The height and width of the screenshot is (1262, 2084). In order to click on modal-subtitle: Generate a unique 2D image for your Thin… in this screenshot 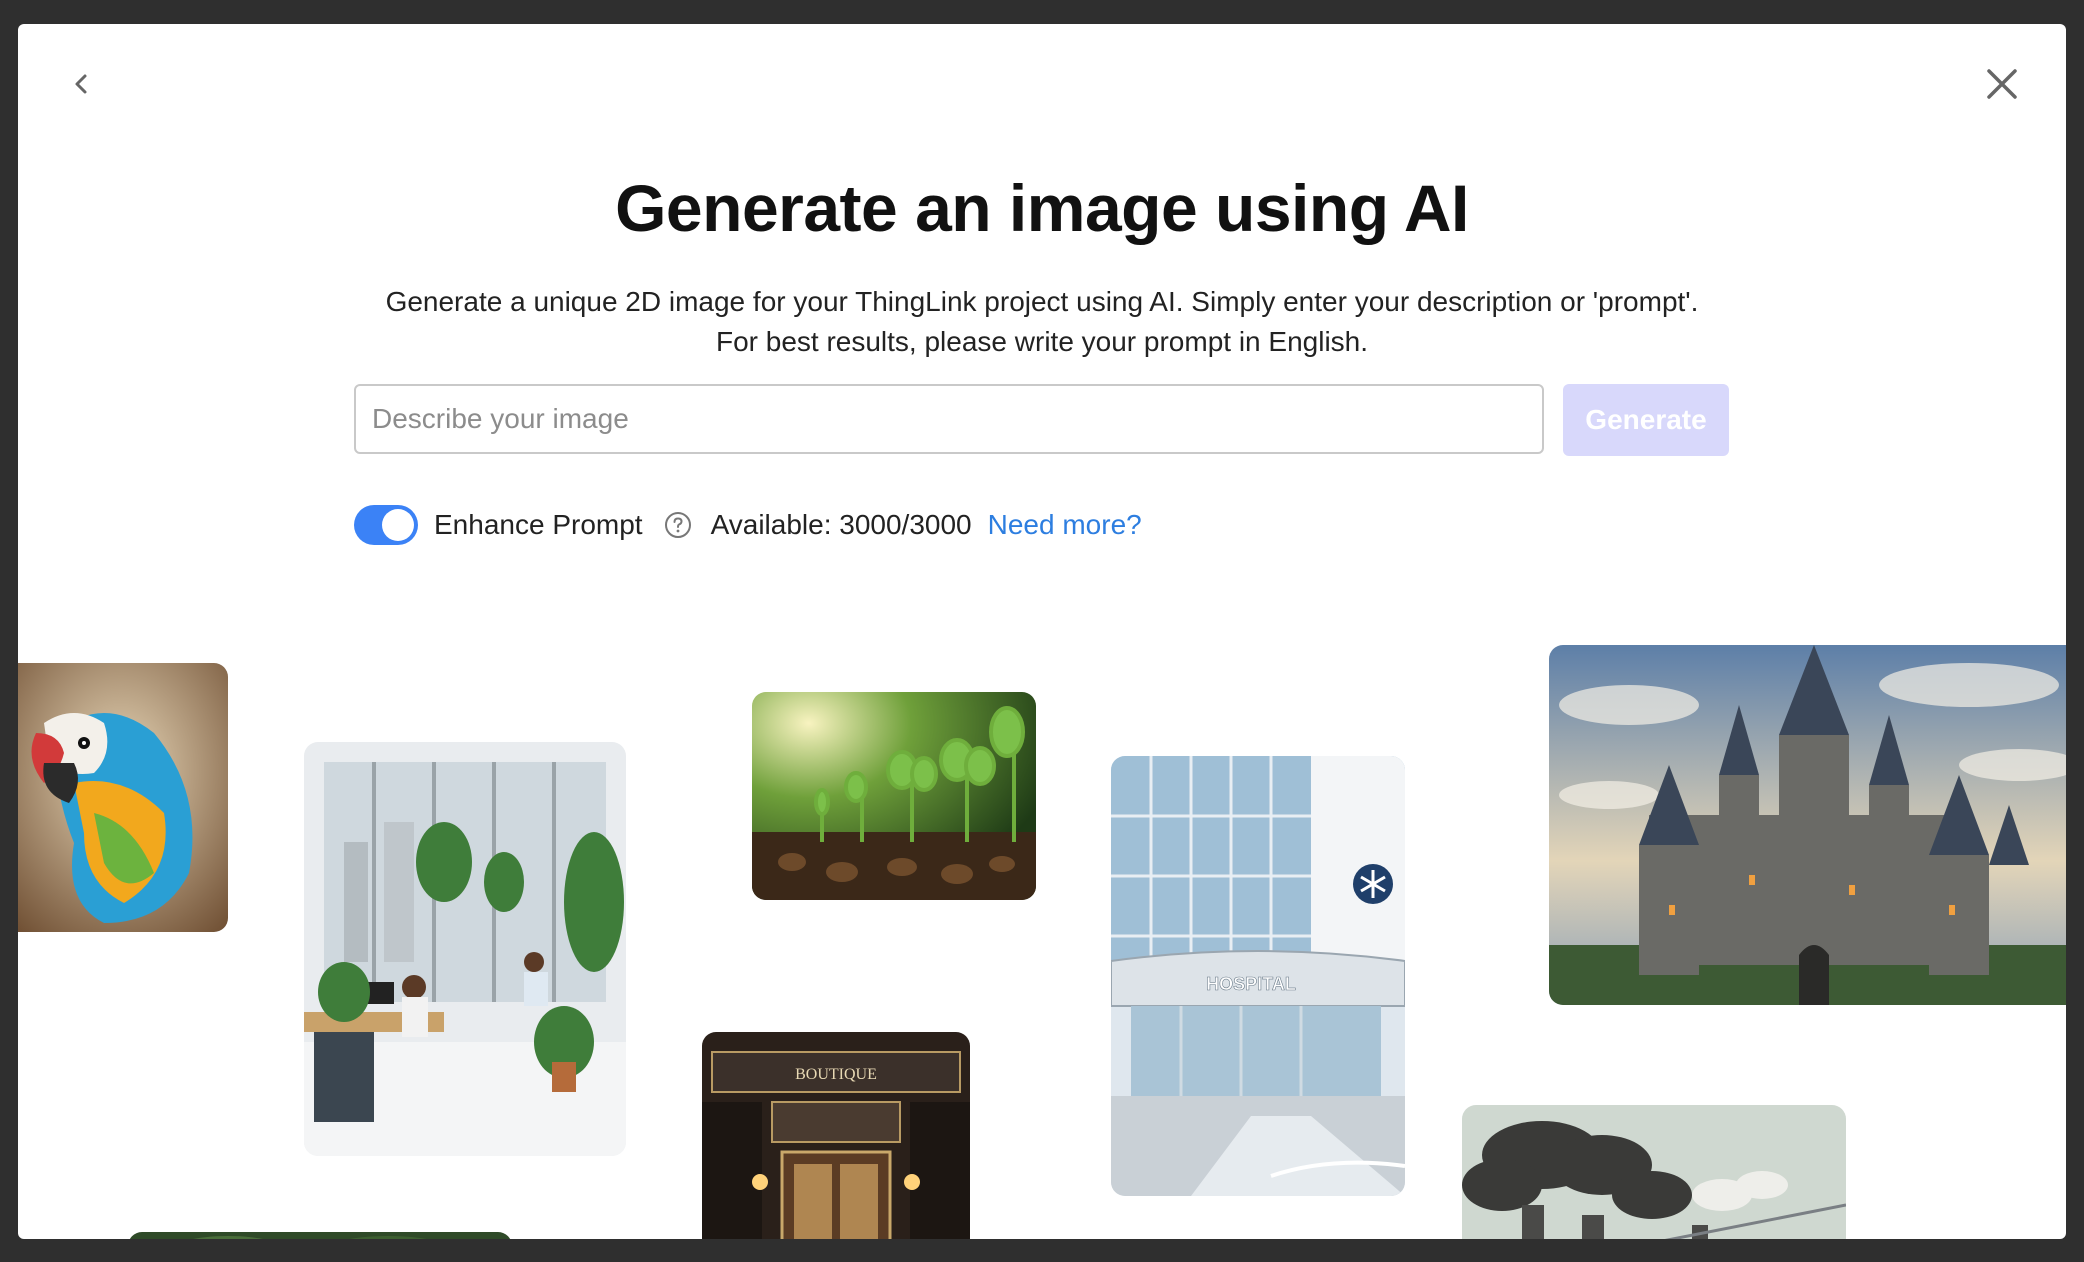, I will do `click(1042, 322)`.